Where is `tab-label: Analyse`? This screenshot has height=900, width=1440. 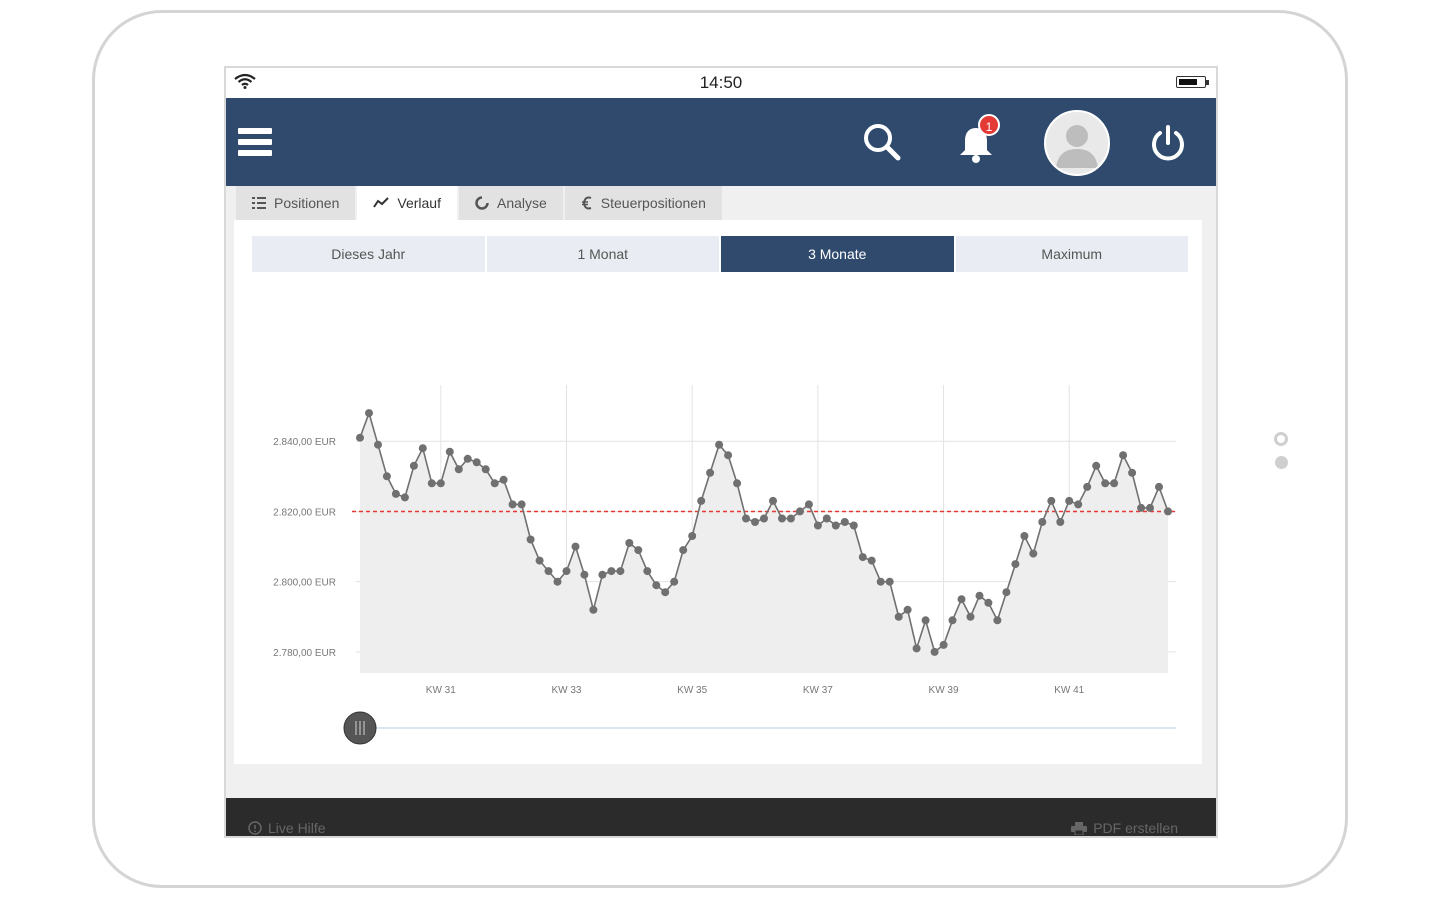
tab-label: Analyse is located at coordinates (521, 203).